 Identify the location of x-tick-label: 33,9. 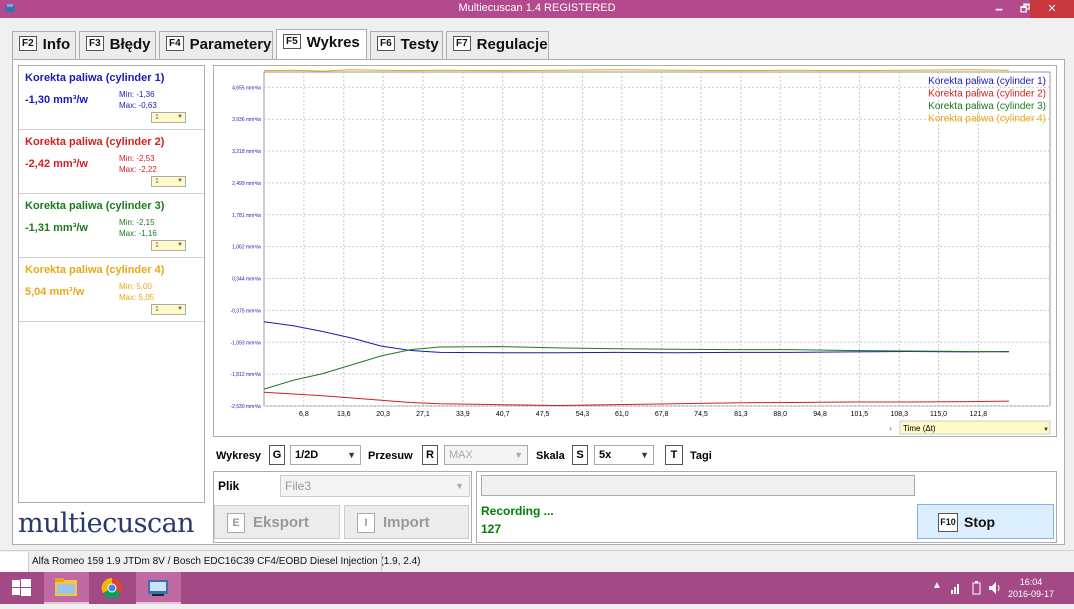
(463, 414).